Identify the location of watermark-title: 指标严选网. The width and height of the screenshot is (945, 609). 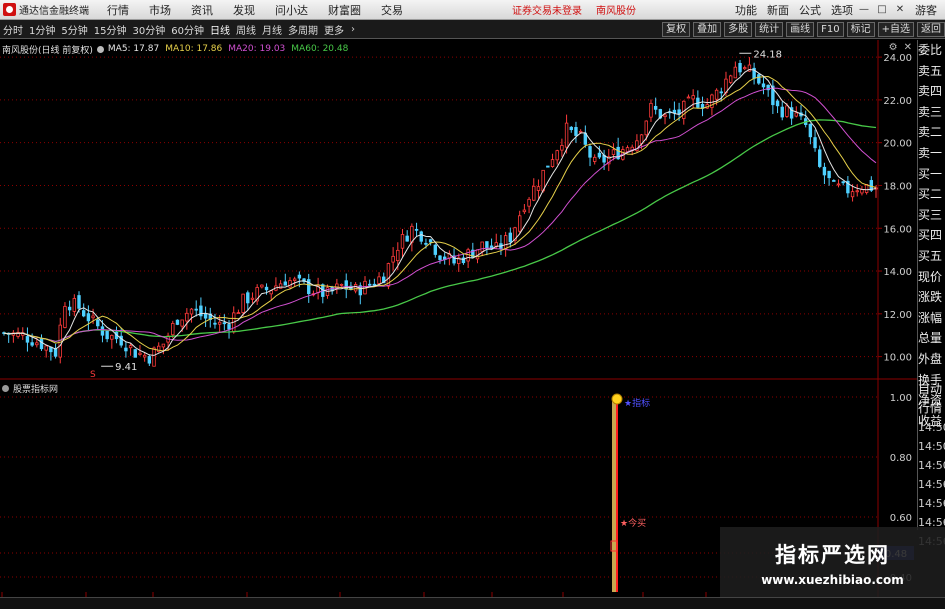
(832, 555).